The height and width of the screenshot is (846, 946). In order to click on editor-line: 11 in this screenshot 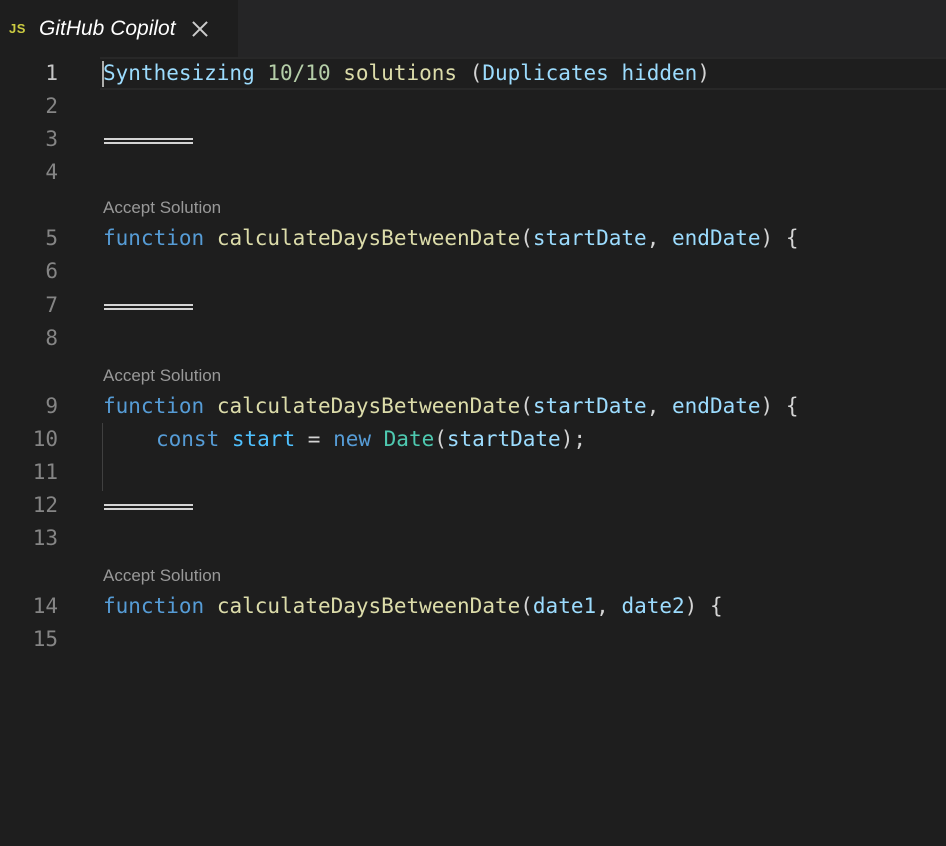, I will do `click(473, 472)`.